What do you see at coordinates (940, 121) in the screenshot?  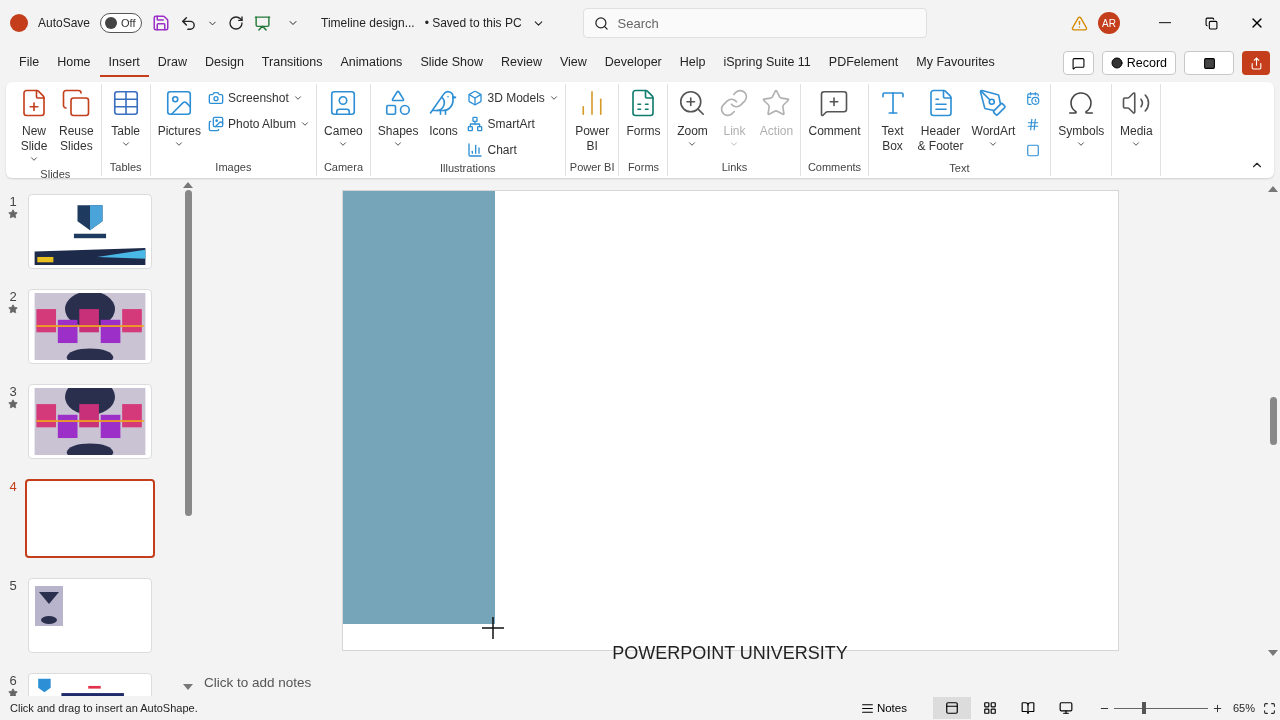 I see `ribbon-button: Header & Footer` at bounding box center [940, 121].